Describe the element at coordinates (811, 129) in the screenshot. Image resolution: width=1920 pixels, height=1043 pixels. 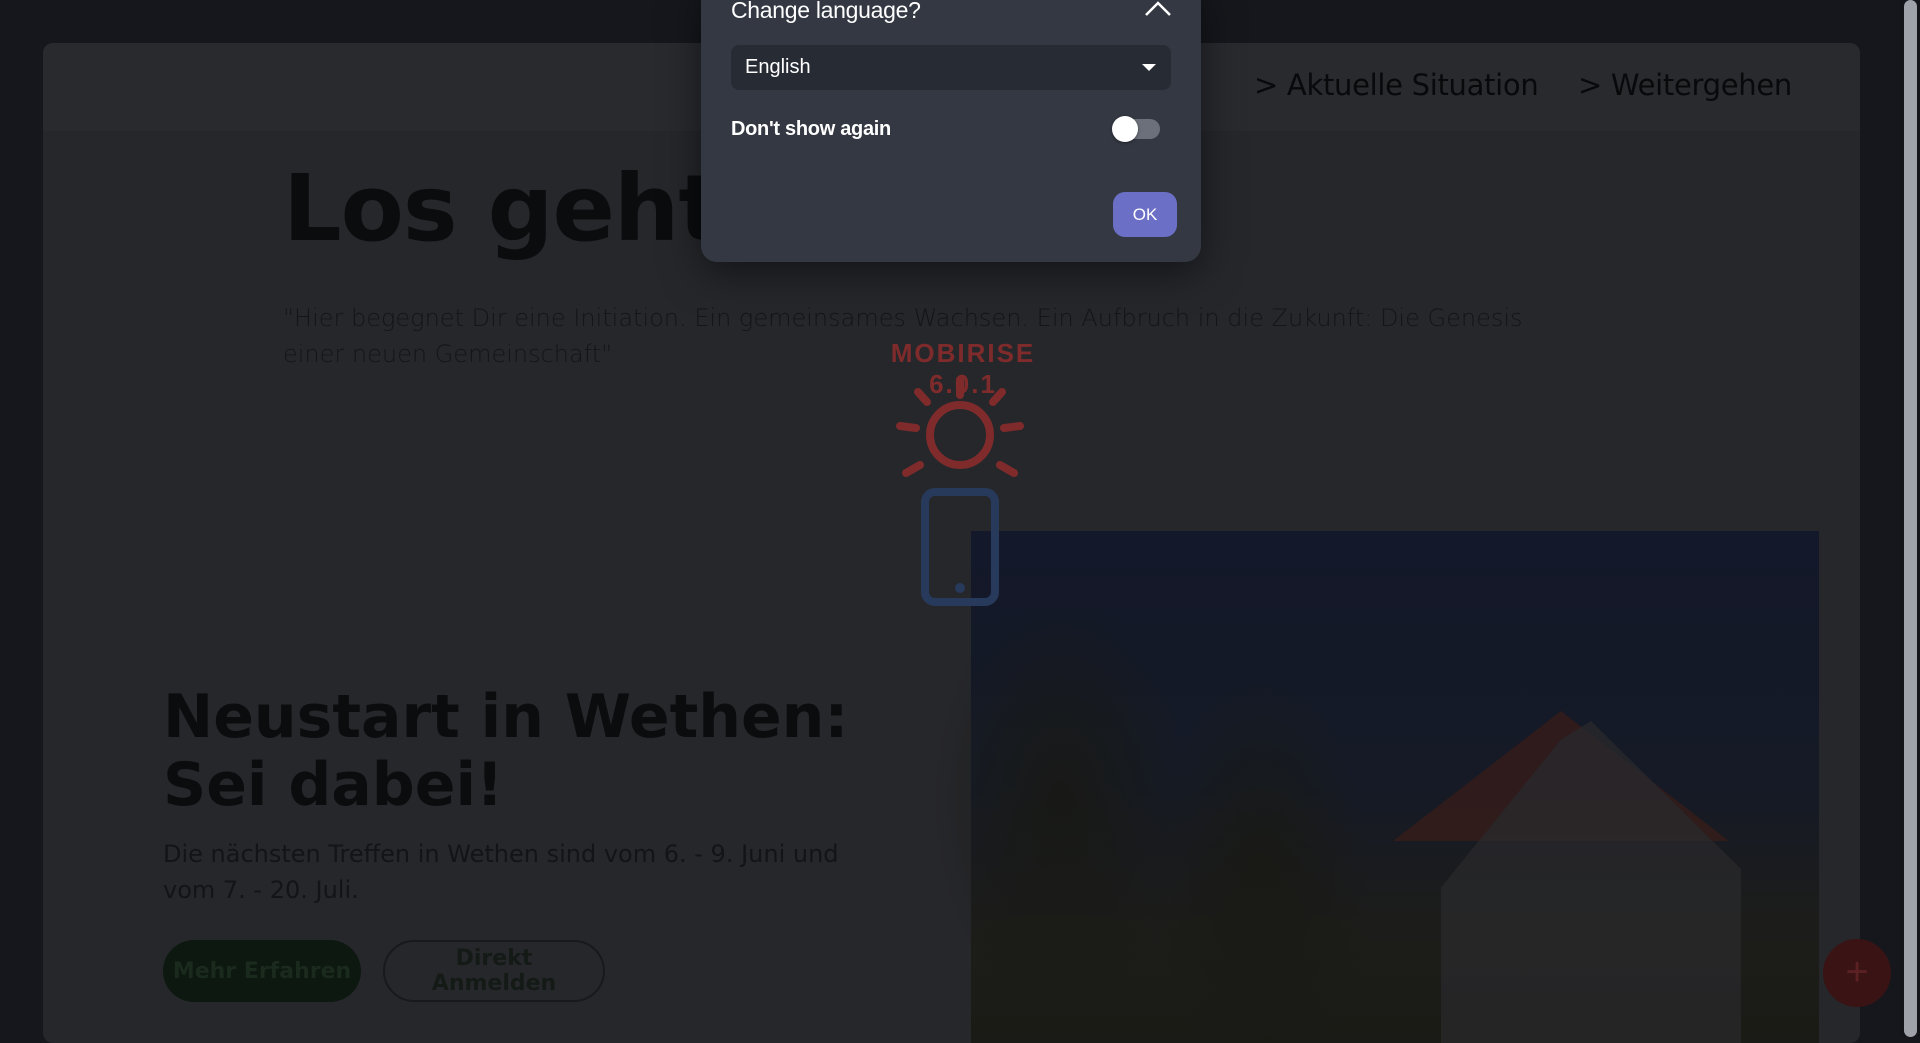
I see `dont-show-again-label: Don't show again` at that location.